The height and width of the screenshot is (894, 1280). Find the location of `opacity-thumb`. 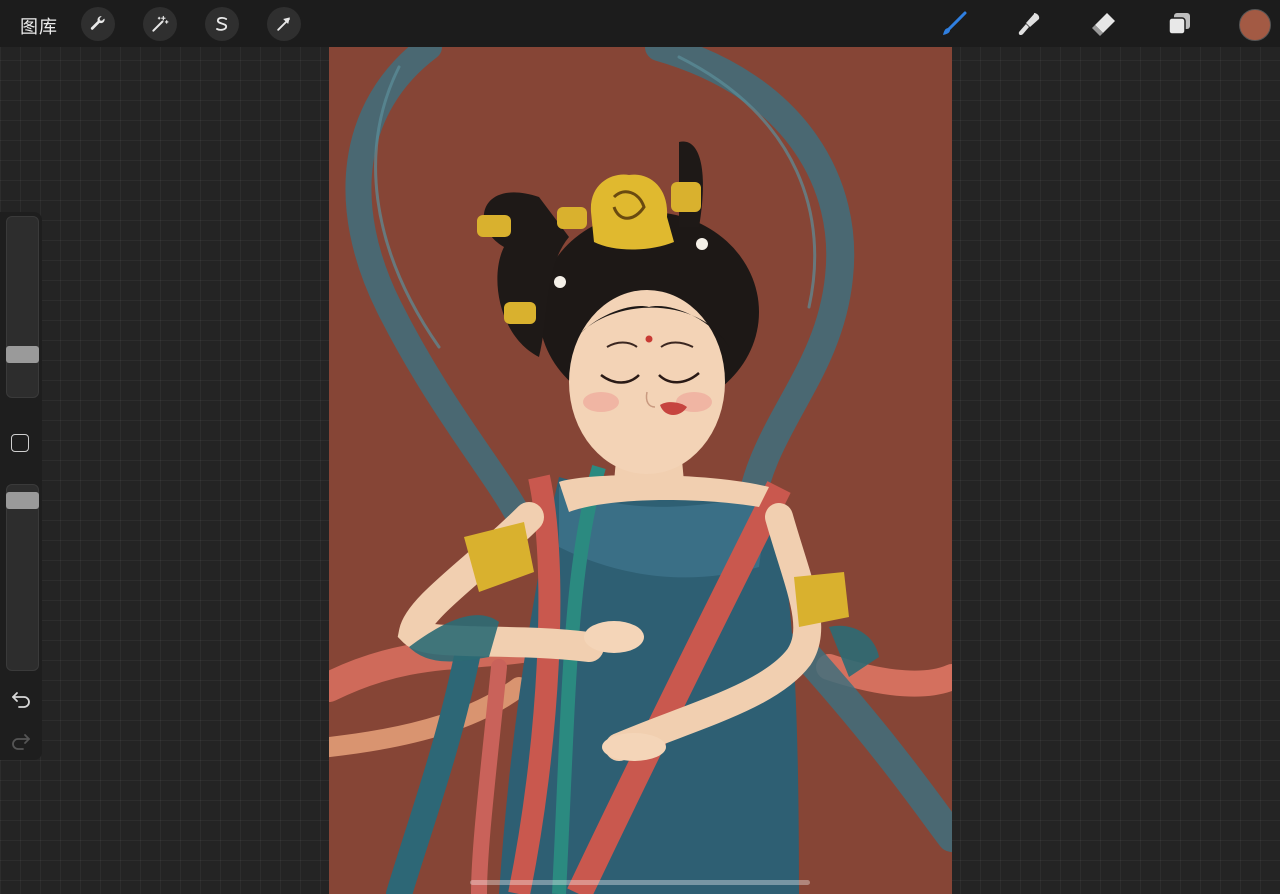

opacity-thumb is located at coordinates (22, 500).